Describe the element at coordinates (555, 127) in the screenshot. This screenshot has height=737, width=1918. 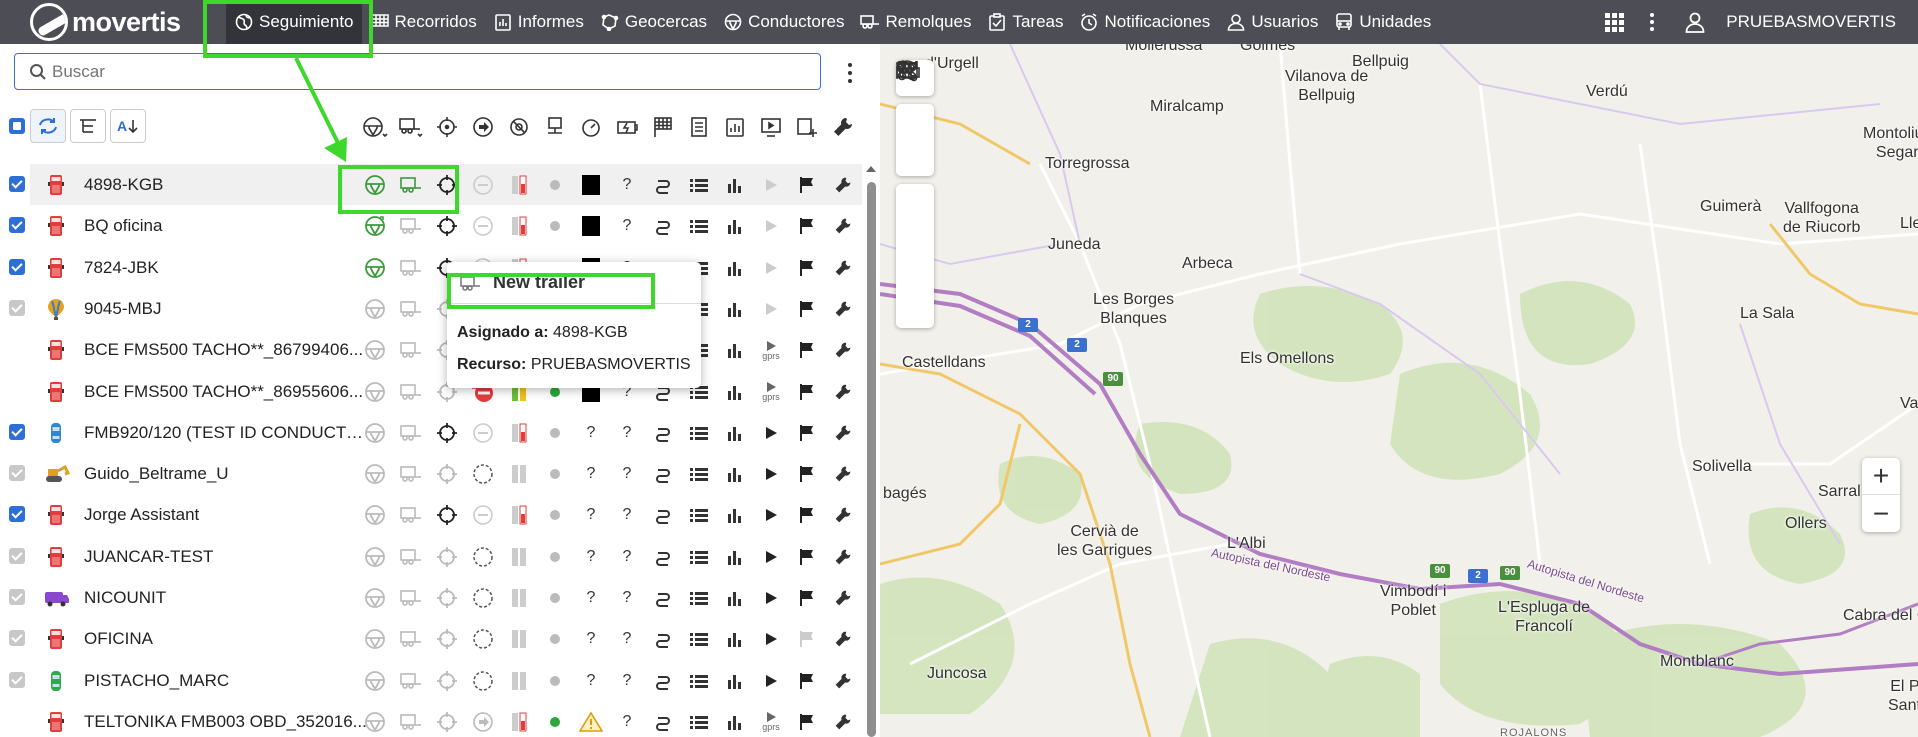
I see `device-icon` at that location.